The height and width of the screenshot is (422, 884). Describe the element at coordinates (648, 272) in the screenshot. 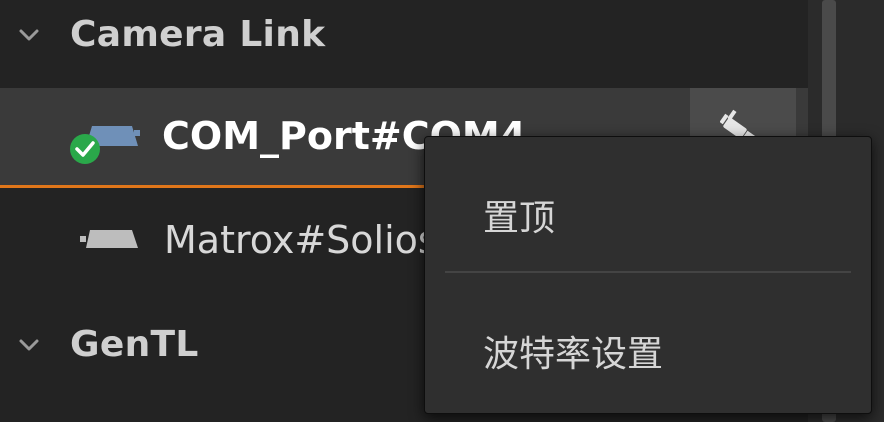

I see `menu-separator` at that location.